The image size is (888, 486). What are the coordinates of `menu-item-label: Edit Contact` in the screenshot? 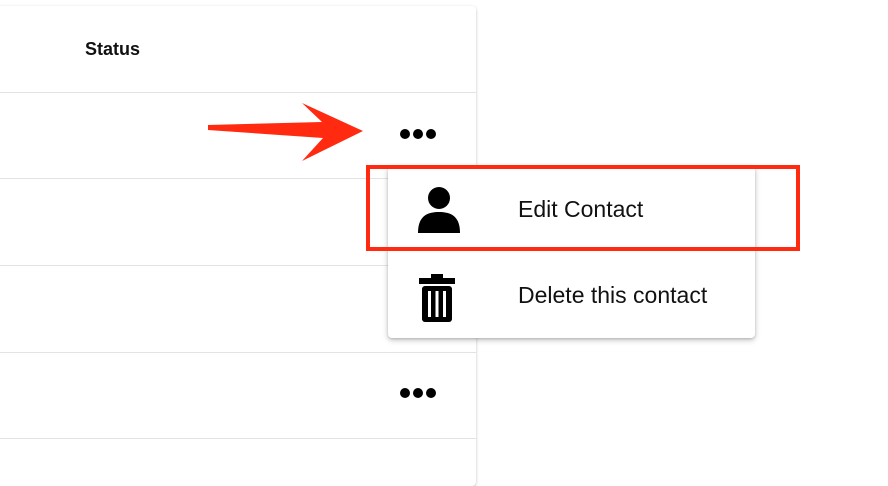 It's located at (581, 209).